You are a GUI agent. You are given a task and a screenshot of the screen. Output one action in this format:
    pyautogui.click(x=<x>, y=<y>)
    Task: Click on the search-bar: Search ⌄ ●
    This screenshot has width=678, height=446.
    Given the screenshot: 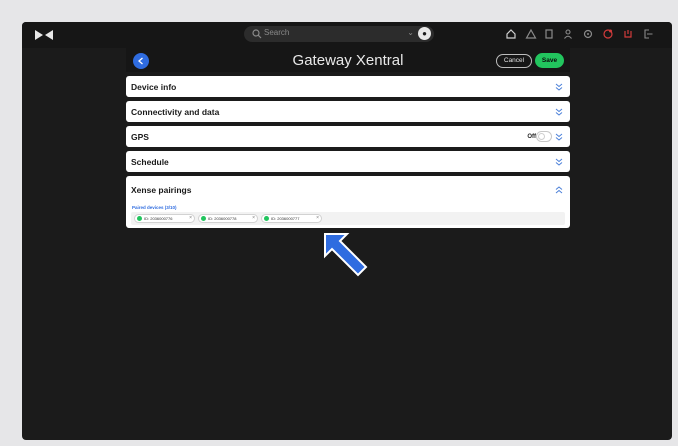 What is the action you would take?
    pyautogui.click(x=339, y=34)
    